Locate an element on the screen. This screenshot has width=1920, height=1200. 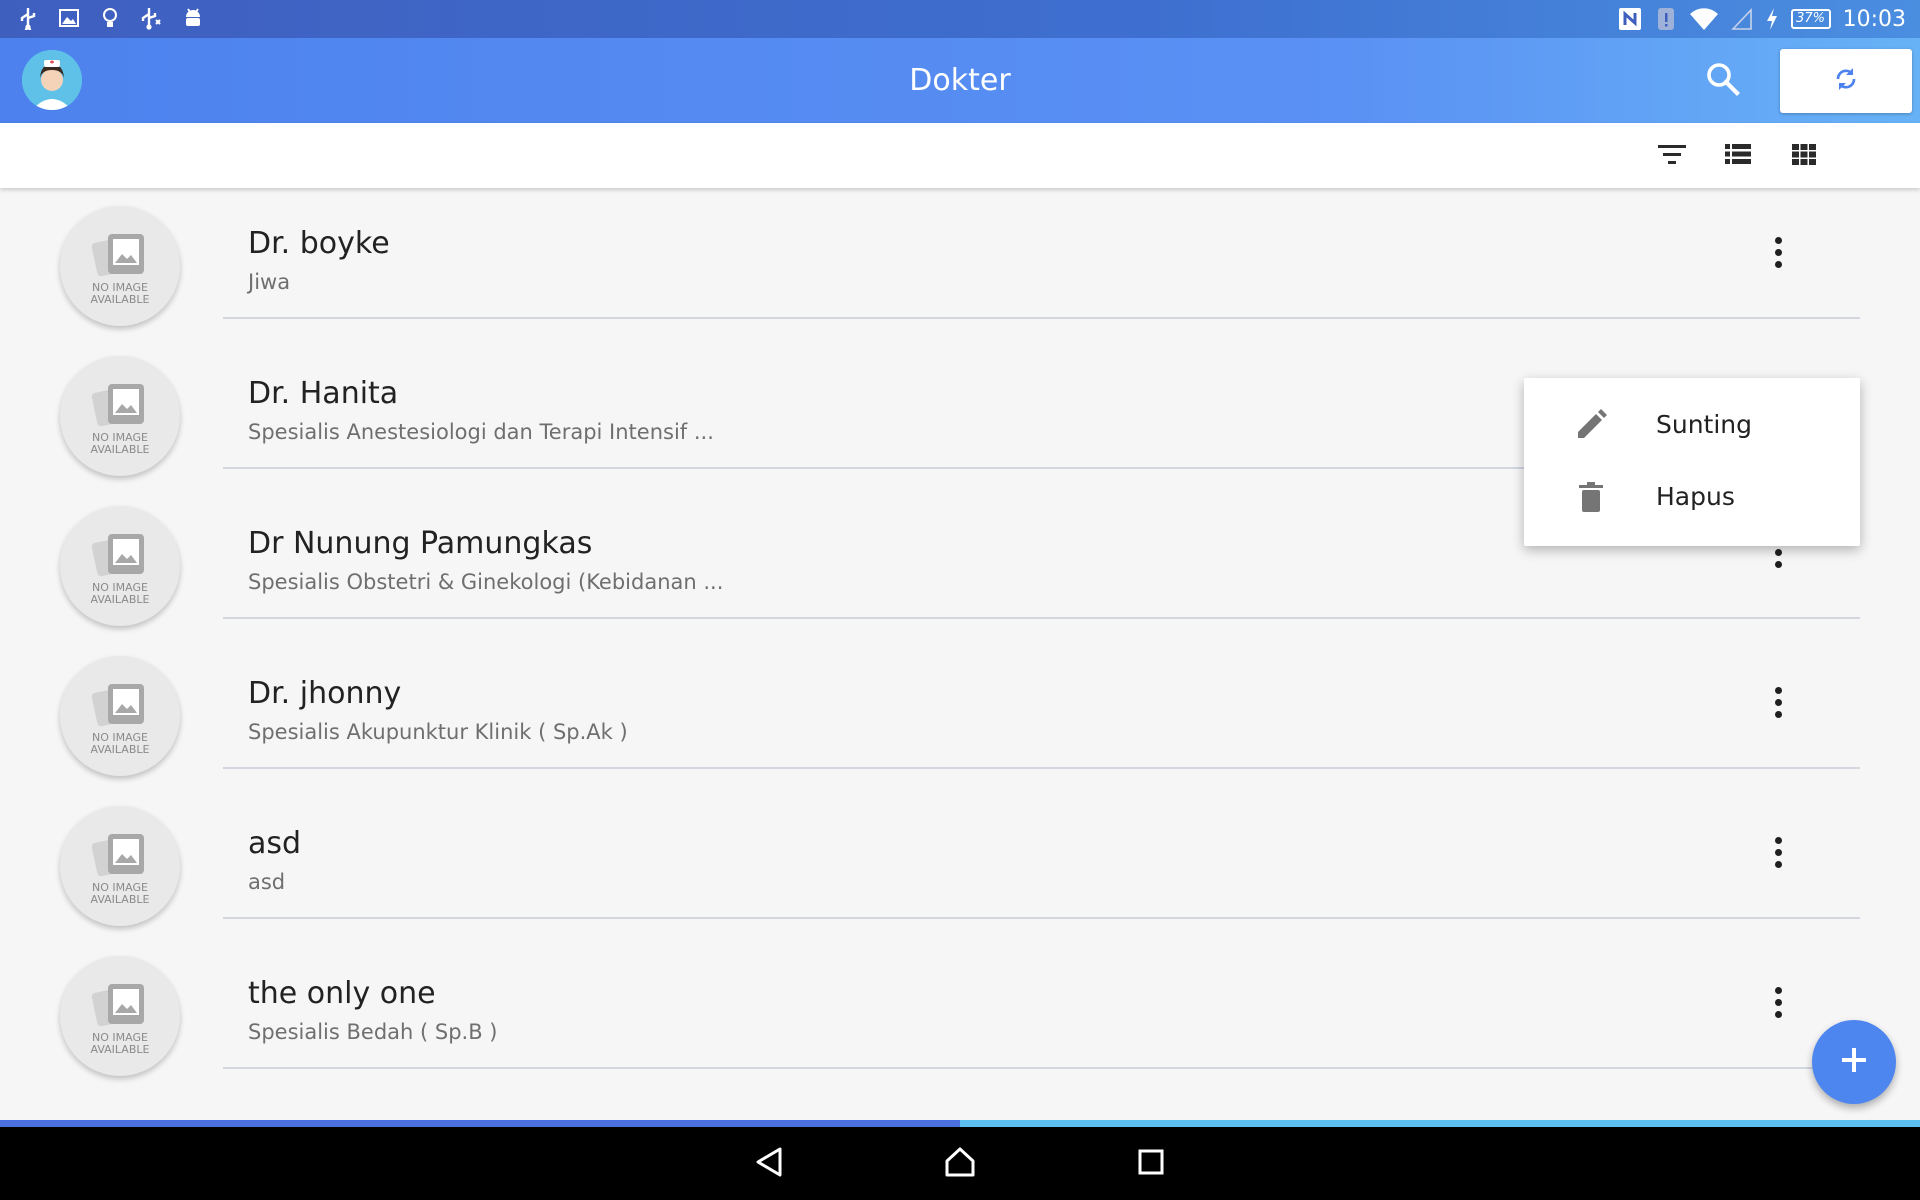
sync-button is located at coordinates (1846, 81).